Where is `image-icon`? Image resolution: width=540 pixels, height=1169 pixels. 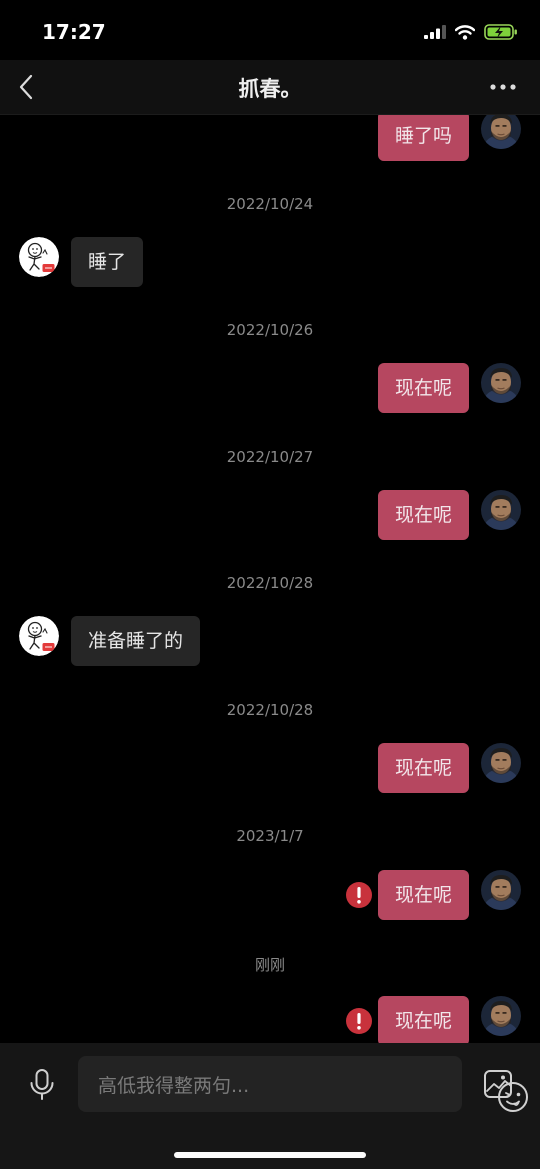
image-icon is located at coordinates (498, 1084).